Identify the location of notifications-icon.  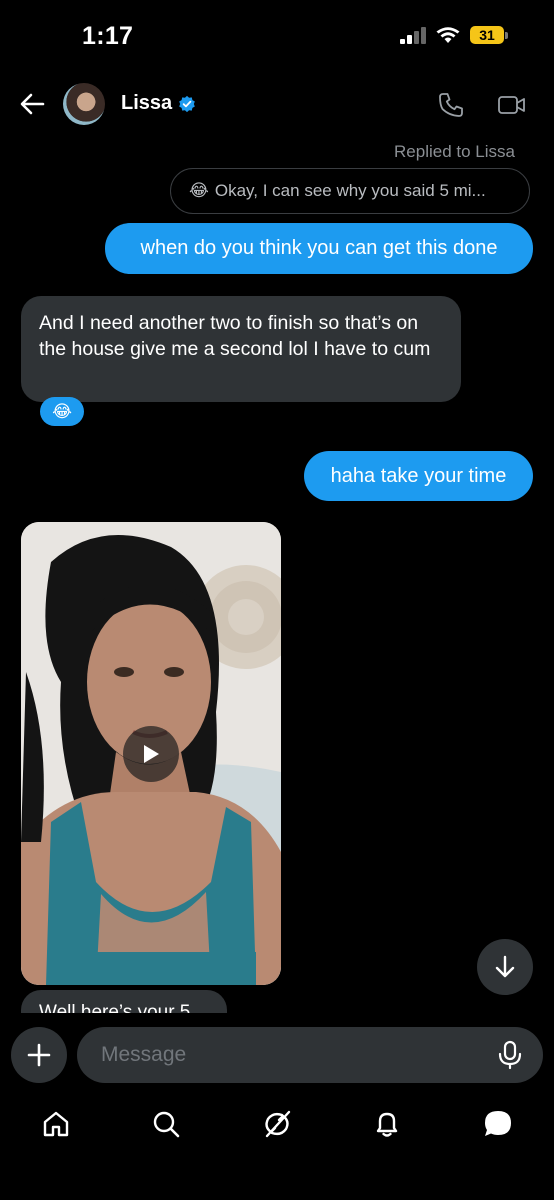
(387, 1124).